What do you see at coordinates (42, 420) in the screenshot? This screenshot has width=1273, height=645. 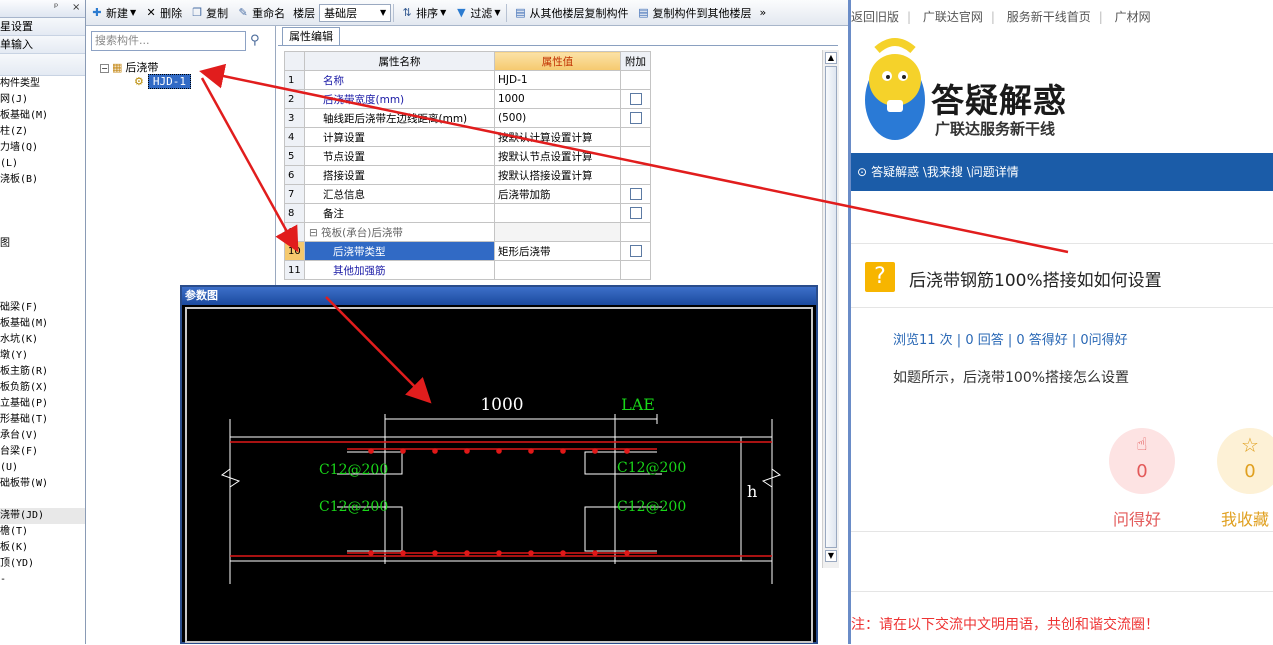 I see `list-item: 形基础(T)` at bounding box center [42, 420].